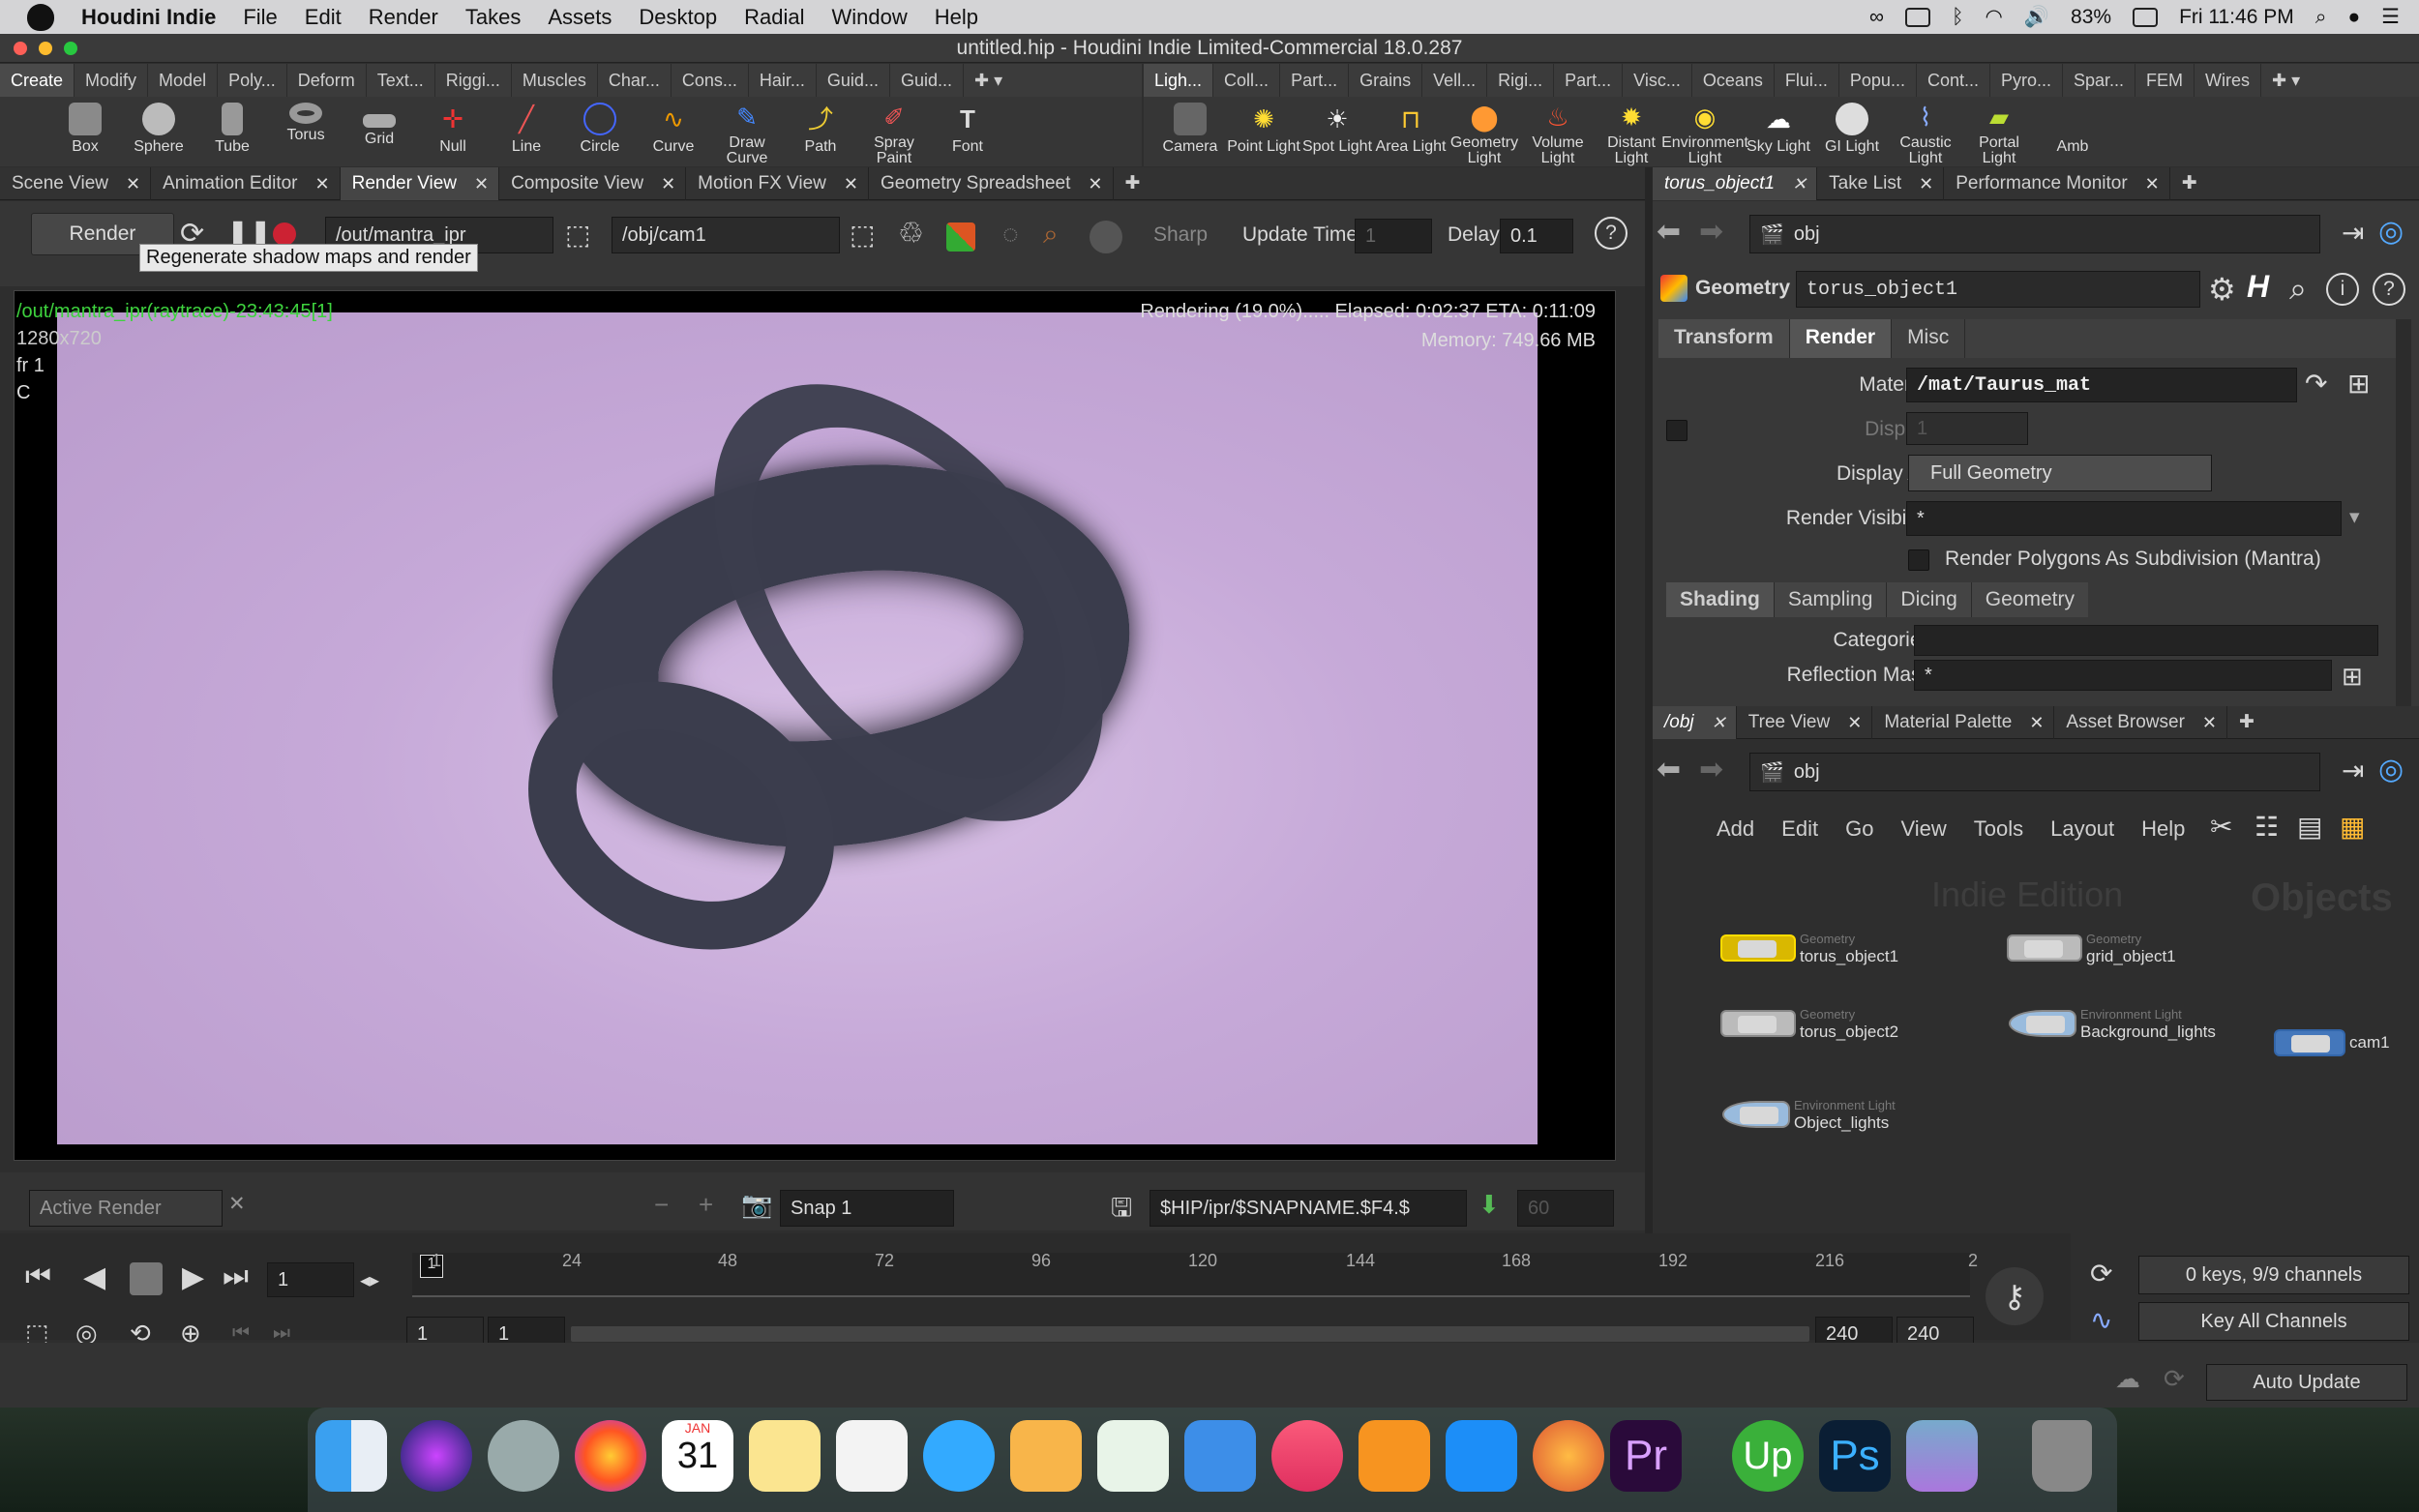 Image resolution: width=2419 pixels, height=1512 pixels. Describe the element at coordinates (1337, 131) in the screenshot. I see `tool-spot-light: ☀ Spot Light` at that location.